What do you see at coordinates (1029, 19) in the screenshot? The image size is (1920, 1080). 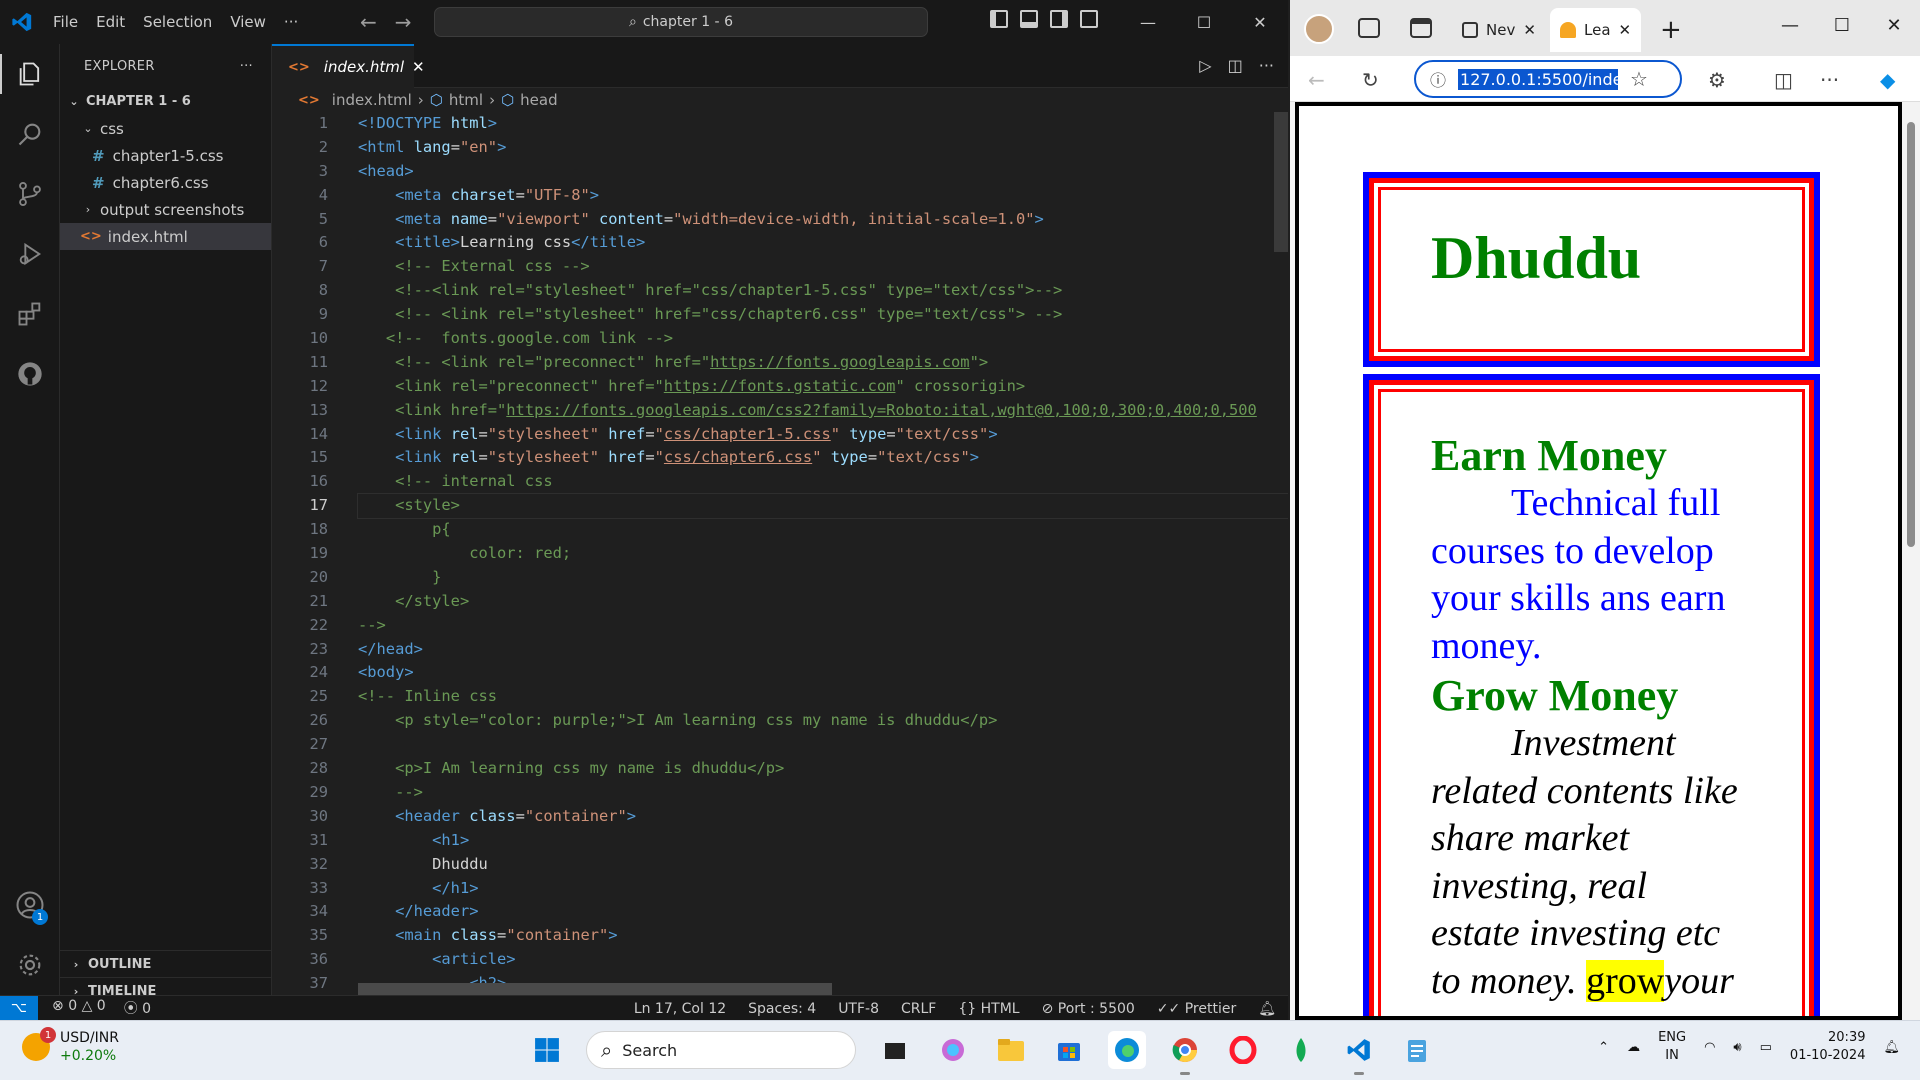 I see `toggle-panel-icon` at bounding box center [1029, 19].